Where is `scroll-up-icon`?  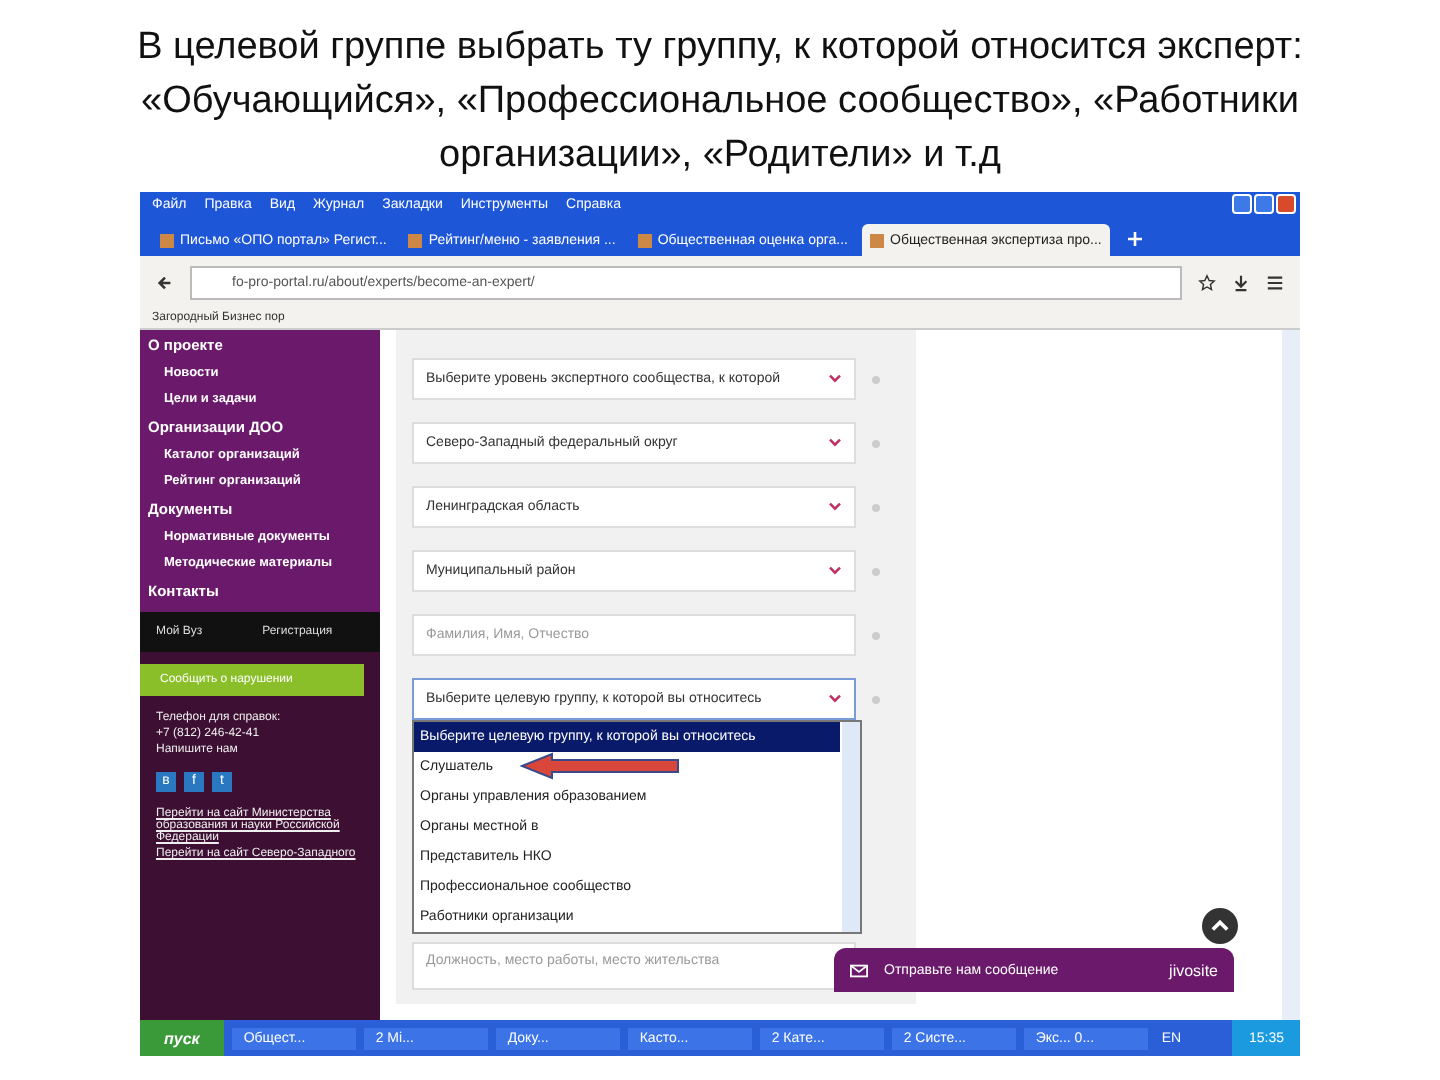 scroll-up-icon is located at coordinates (1220, 926).